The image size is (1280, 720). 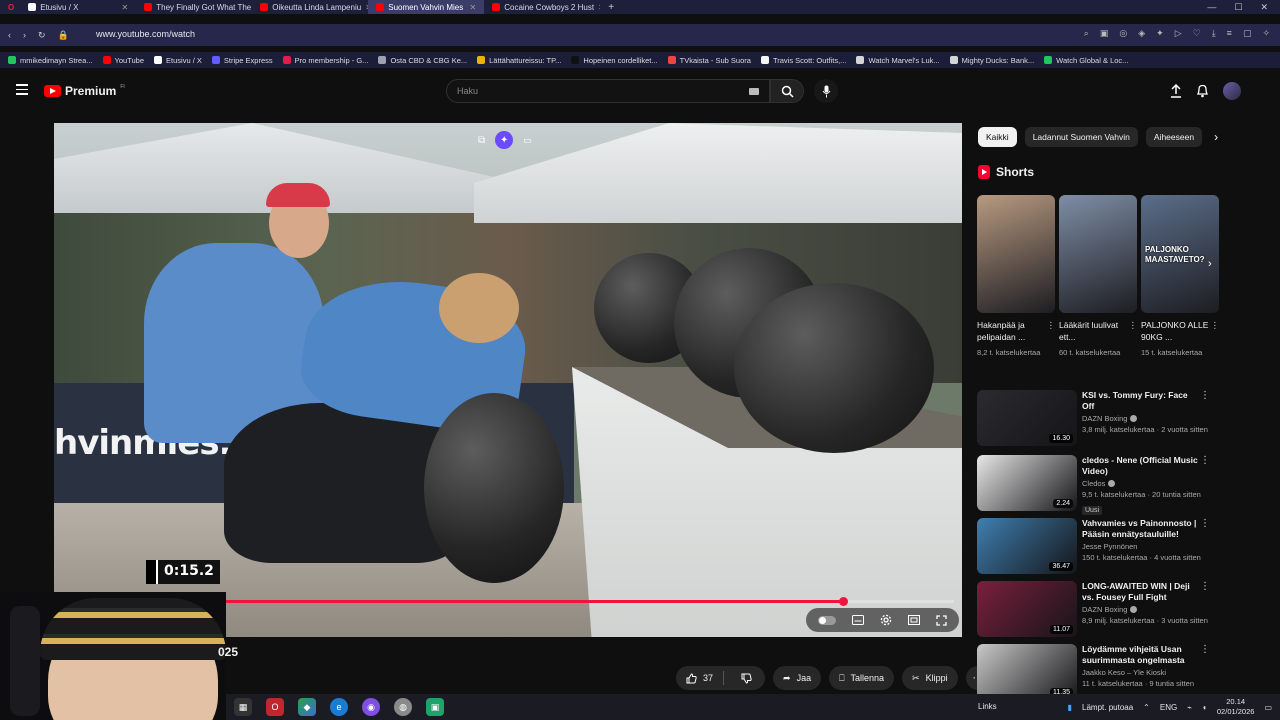 I want to click on browser-tab: Cocaine Cowboys 2 Hust✕, so click(x=542, y=7).